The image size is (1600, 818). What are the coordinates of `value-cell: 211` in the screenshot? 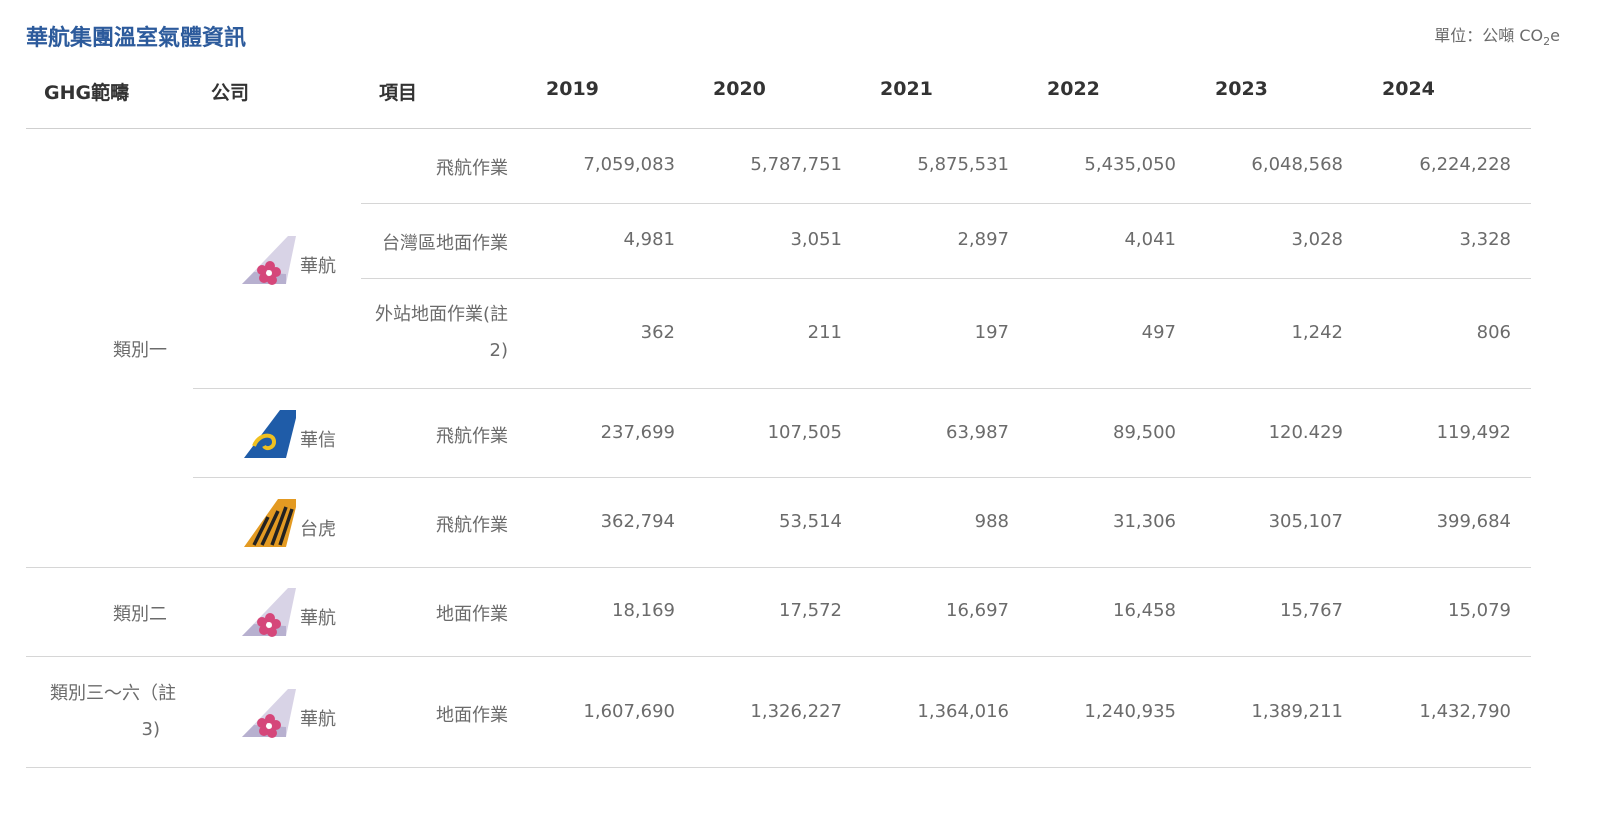 It's located at (824, 332).